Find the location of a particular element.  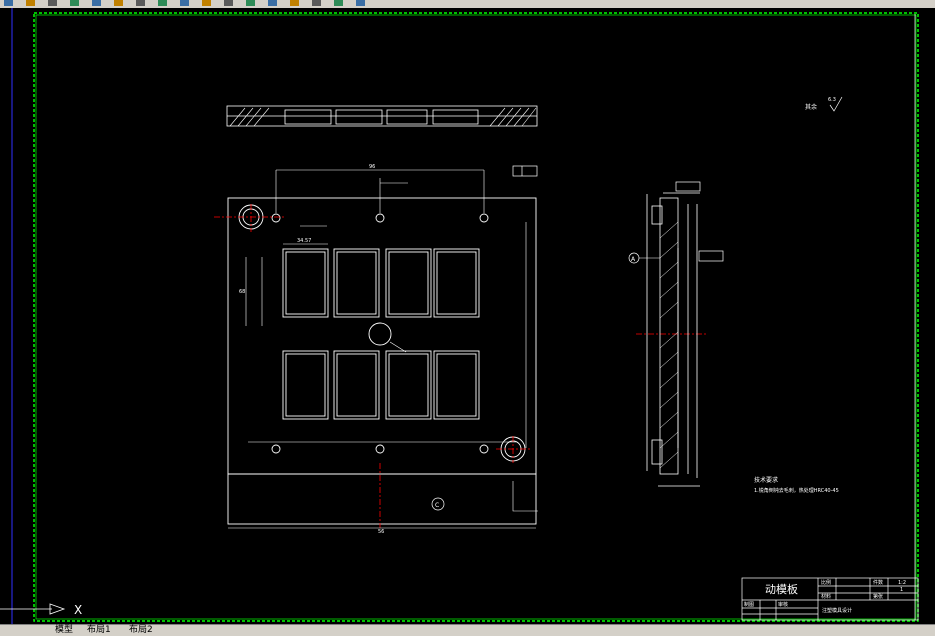

tab-layout2: 布局2 is located at coordinates (141, 630).